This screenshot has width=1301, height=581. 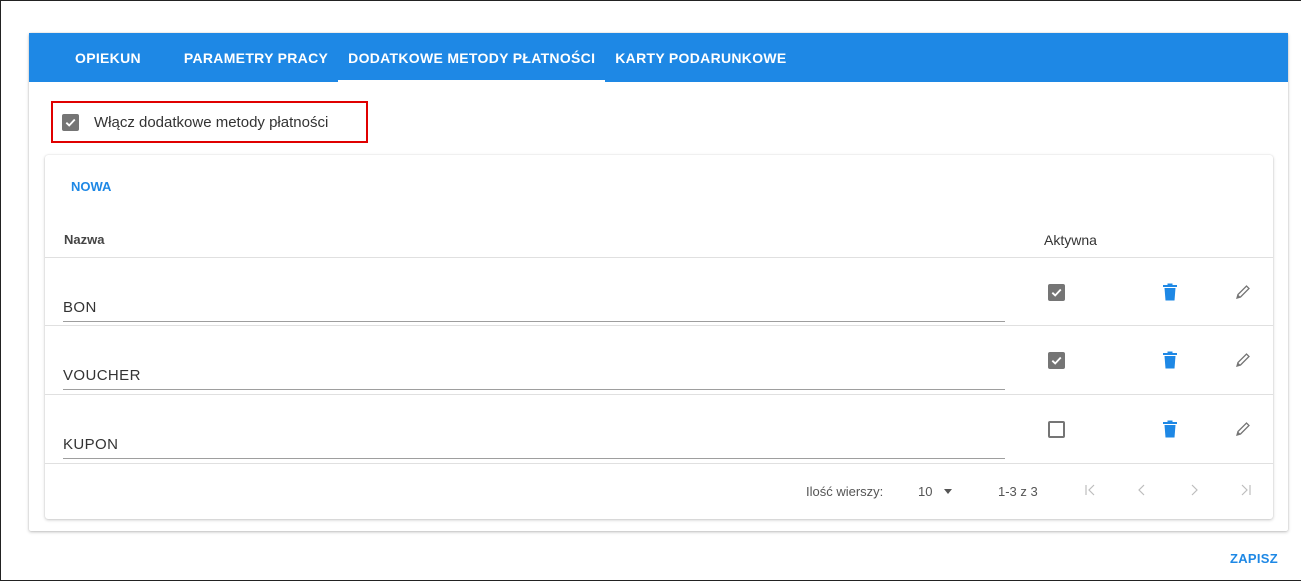 What do you see at coordinates (80, 307) in the screenshot?
I see `name-value: BON` at bounding box center [80, 307].